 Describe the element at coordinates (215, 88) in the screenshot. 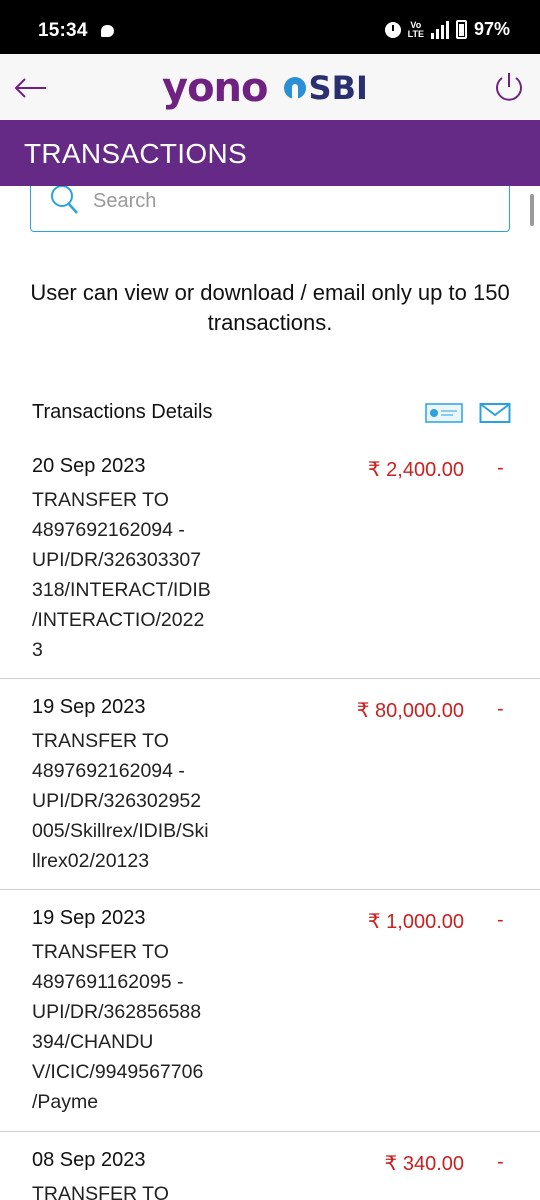

I see `logo-yono-text: yono` at that location.